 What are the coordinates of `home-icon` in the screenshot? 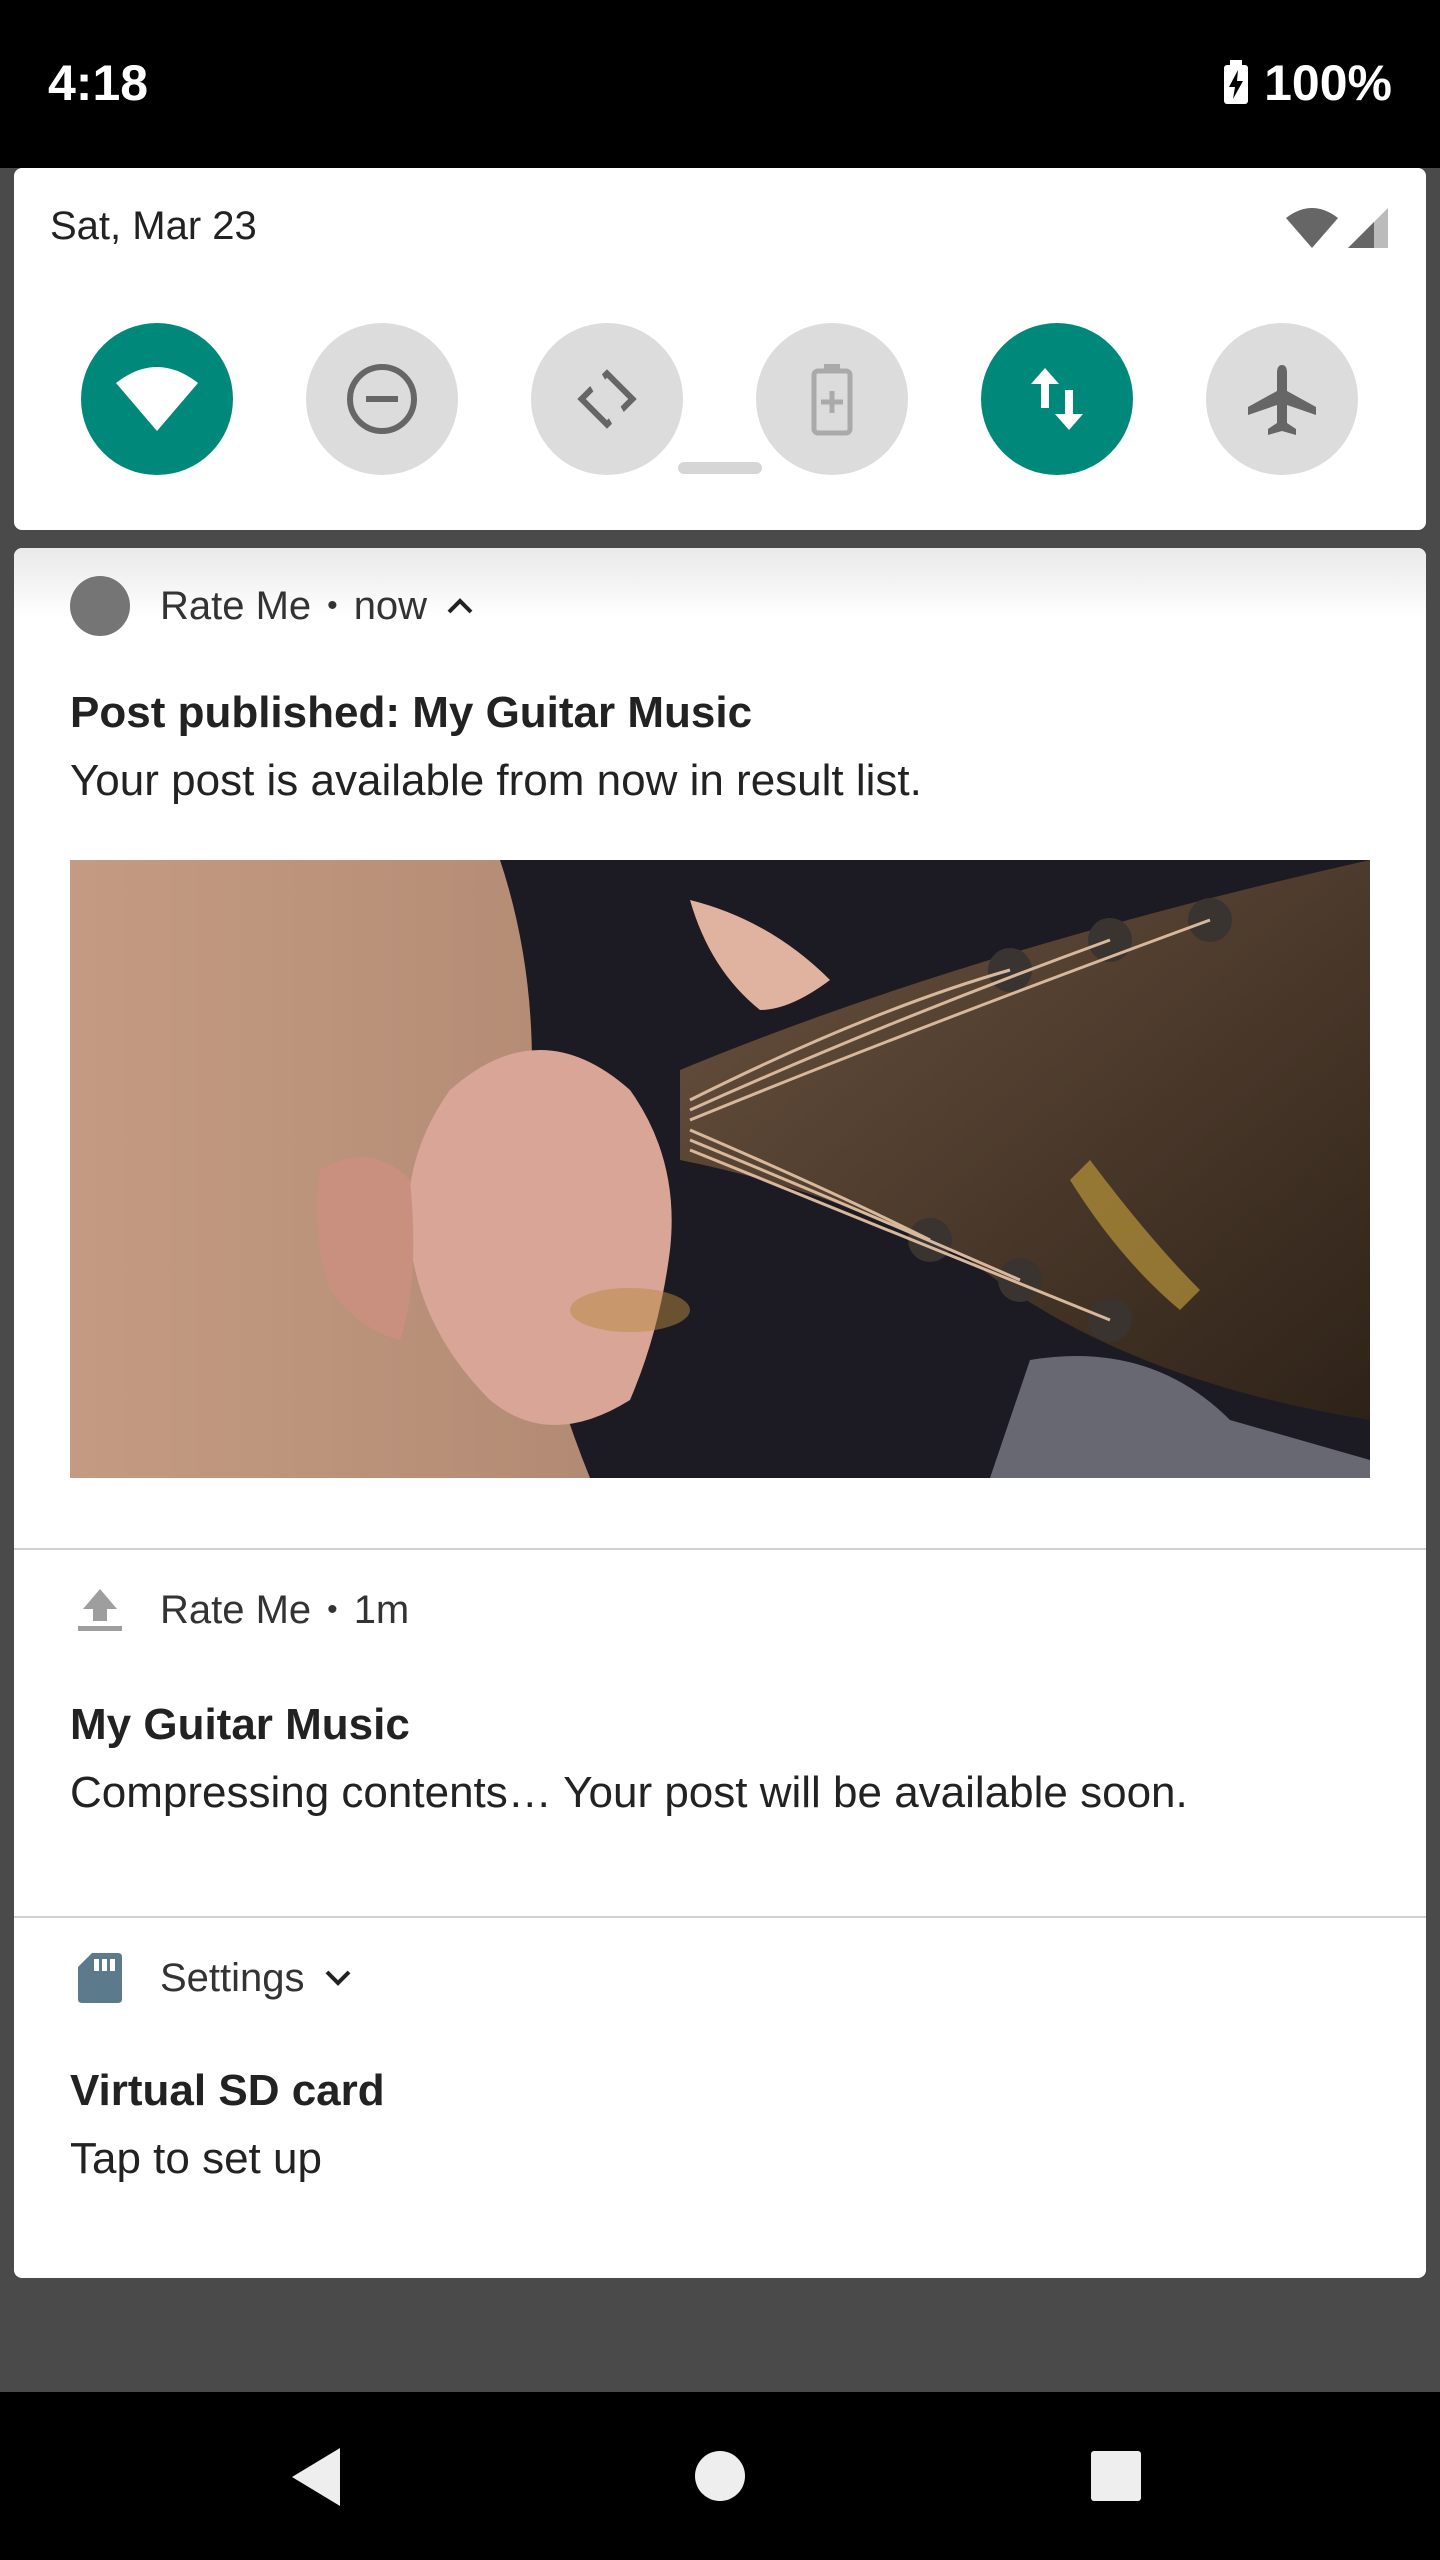 It's located at (720, 2476).